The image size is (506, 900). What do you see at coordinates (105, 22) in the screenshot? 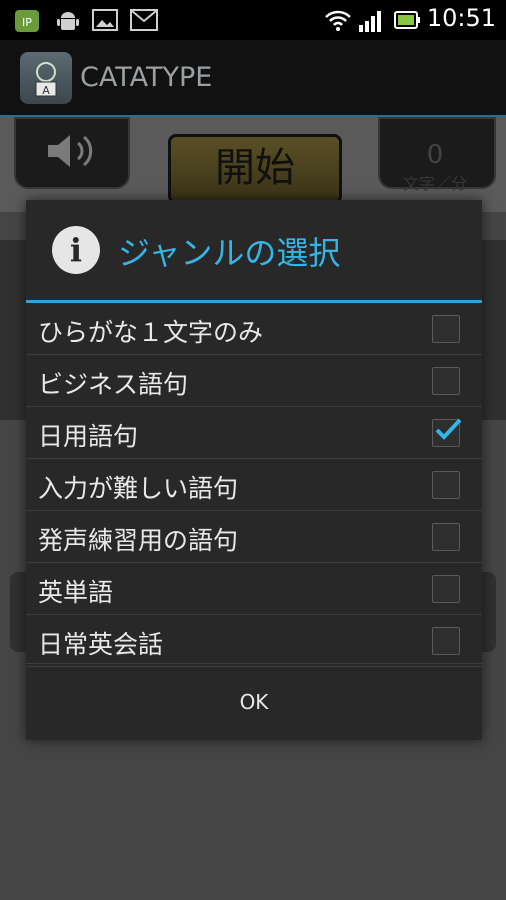
I see `image-icon` at bounding box center [105, 22].